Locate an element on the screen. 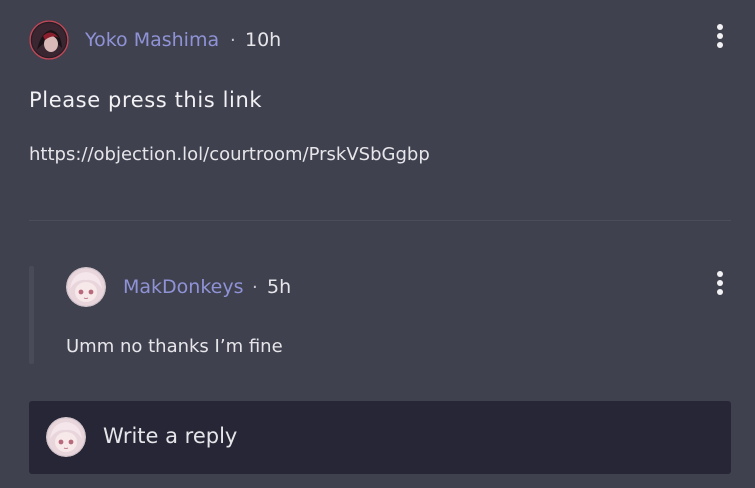 This screenshot has width=755, height=488. post-title: Please press this link is located at coordinates (146, 100).